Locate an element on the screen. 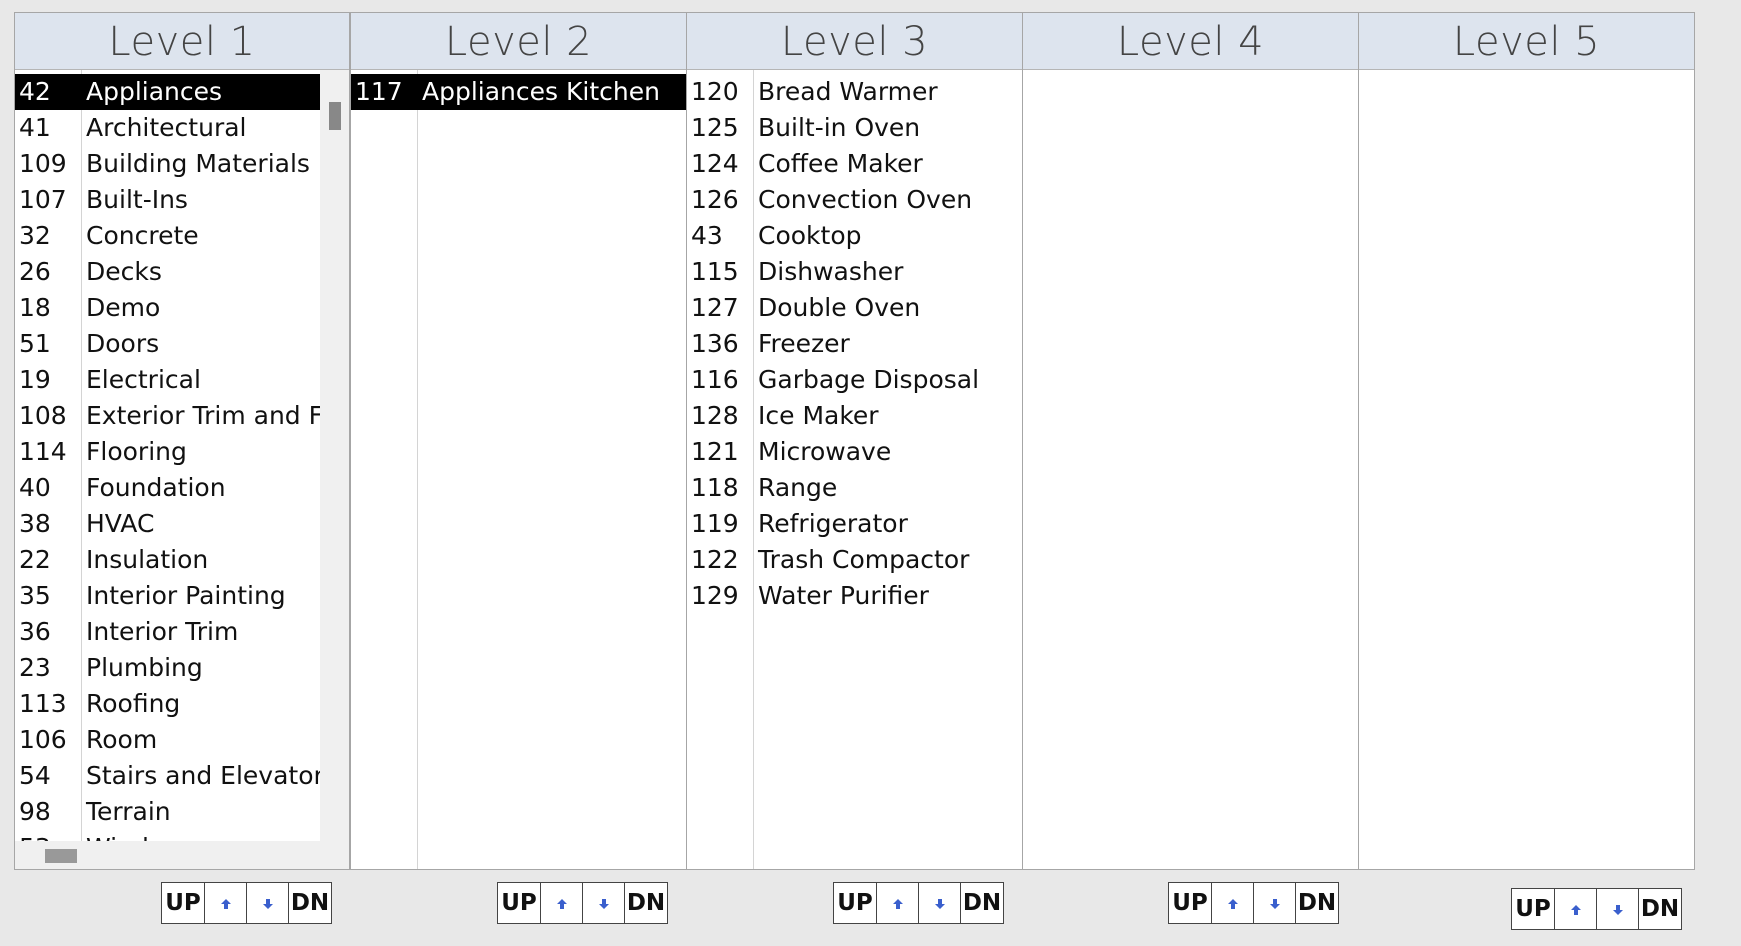 The height and width of the screenshot is (946, 1741). list-item: 23 Plumbing is located at coordinates (167, 668).